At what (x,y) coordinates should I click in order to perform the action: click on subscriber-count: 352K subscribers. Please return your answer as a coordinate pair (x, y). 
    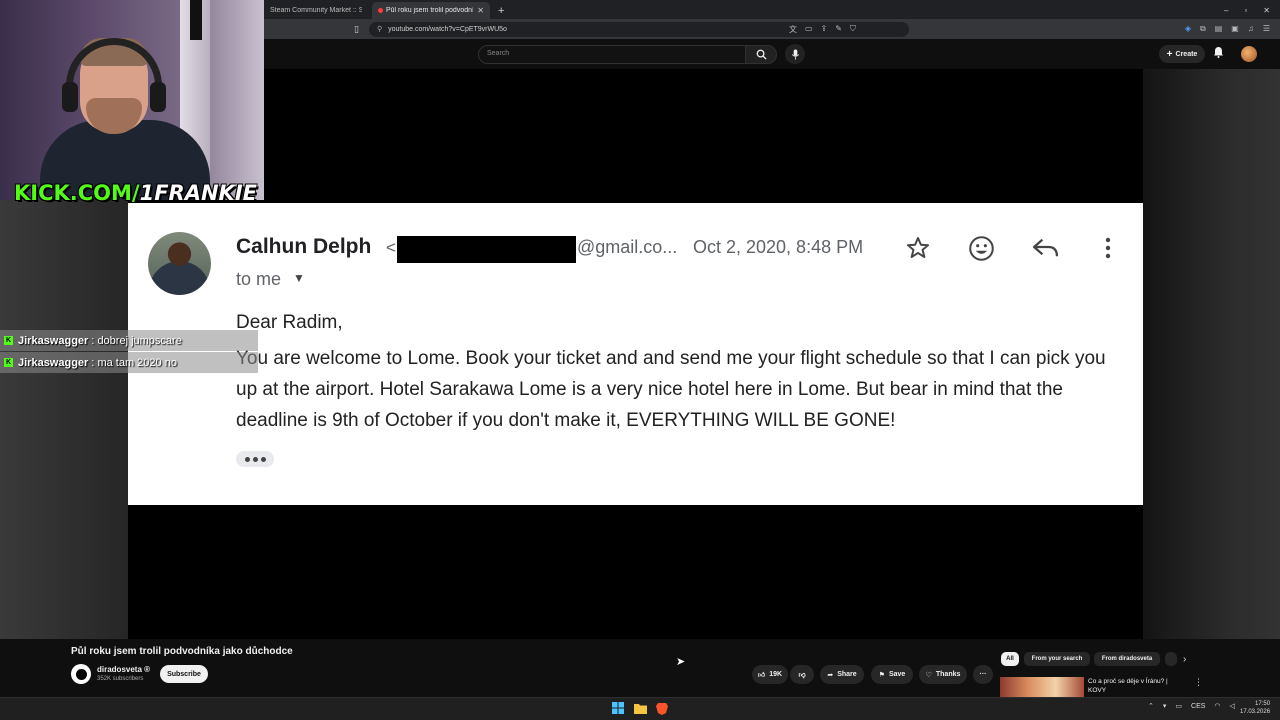
    Looking at the image, I should click on (120, 679).